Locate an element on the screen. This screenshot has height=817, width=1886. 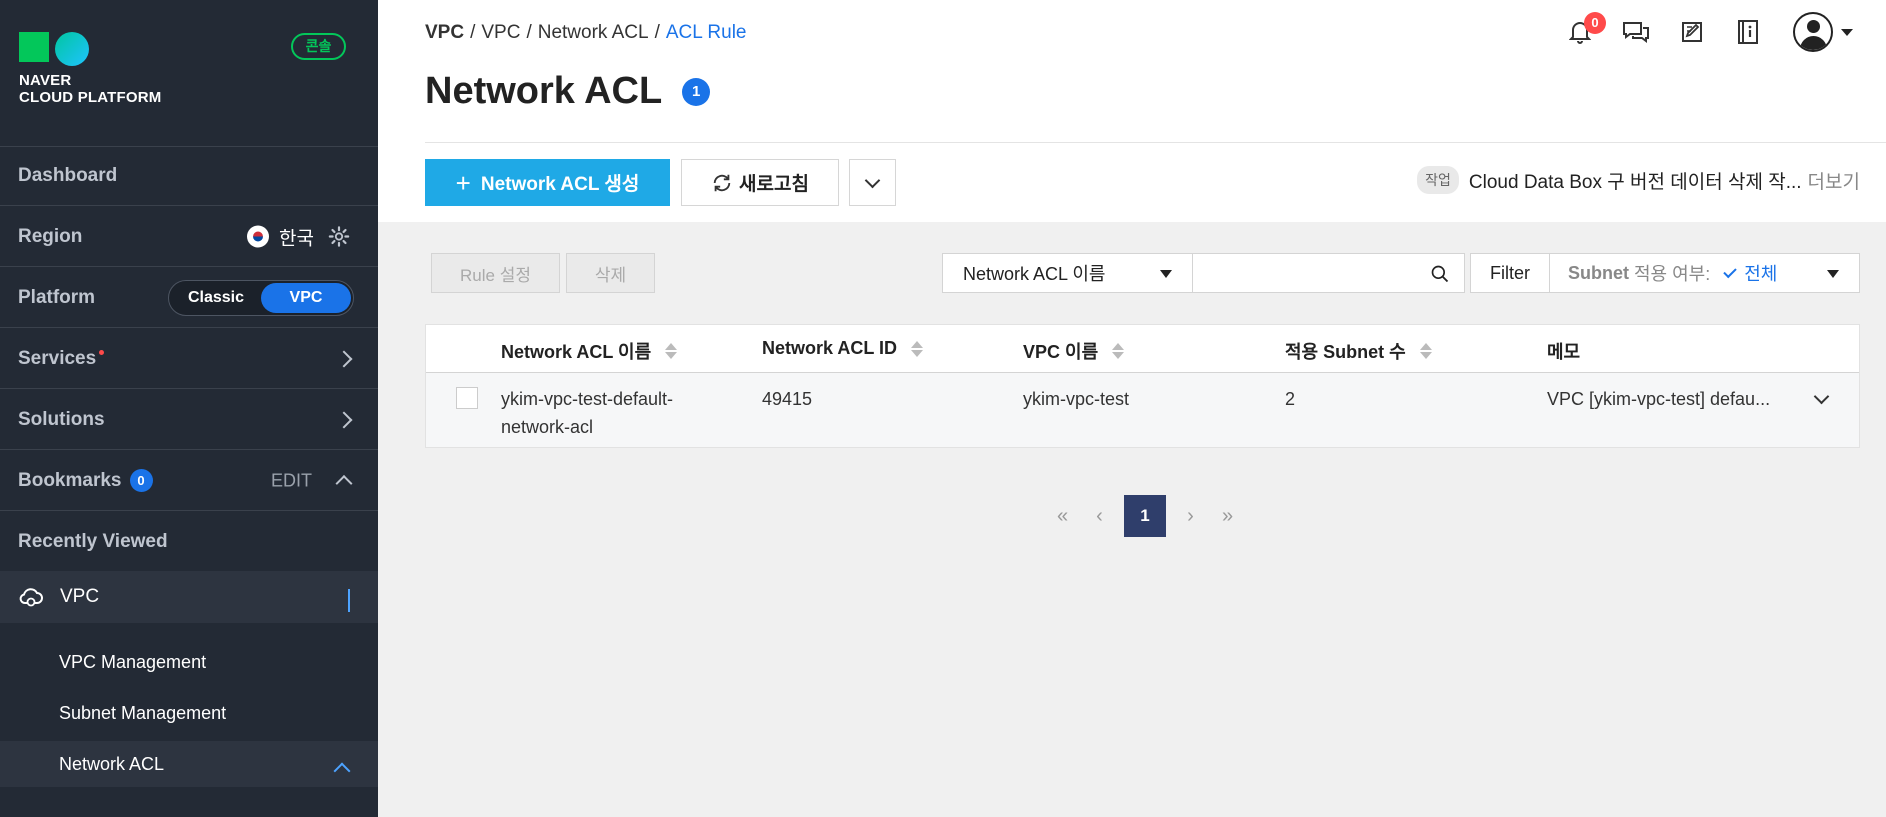
info-book-icon is located at coordinates (1748, 32).